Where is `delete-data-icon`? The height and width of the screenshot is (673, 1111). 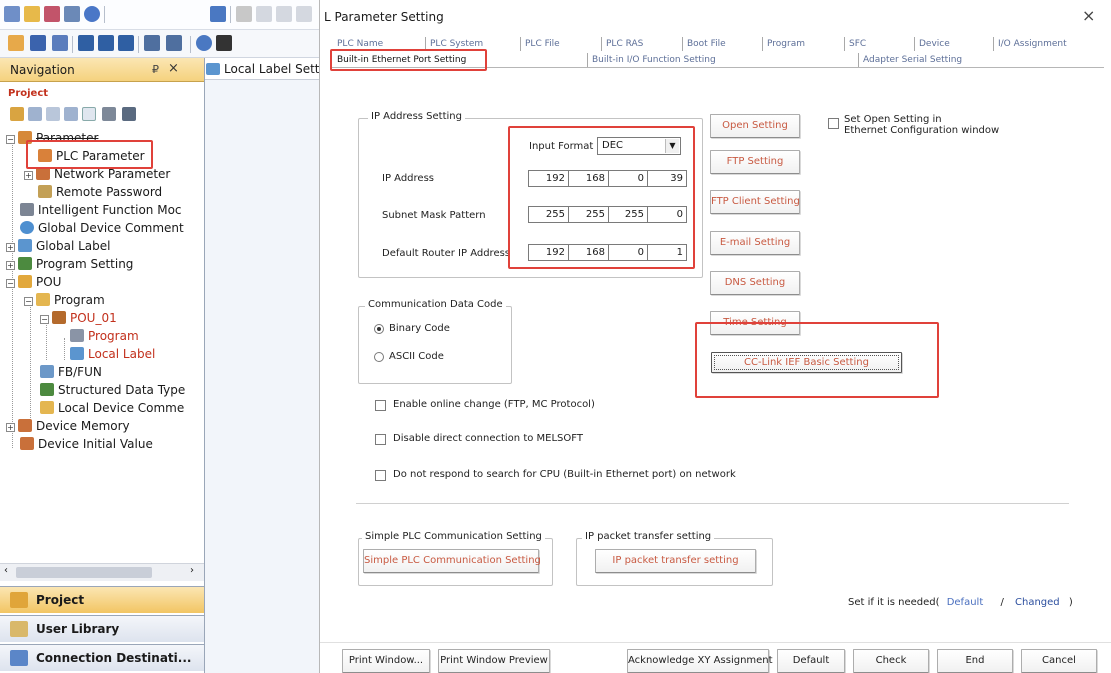
delete-data-icon is located at coordinates (89, 114).